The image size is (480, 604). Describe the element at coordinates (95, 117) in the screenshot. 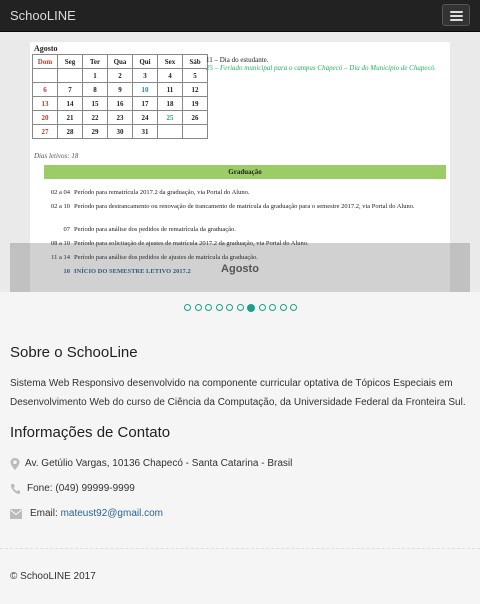

I see `calendar-day: 22` at that location.